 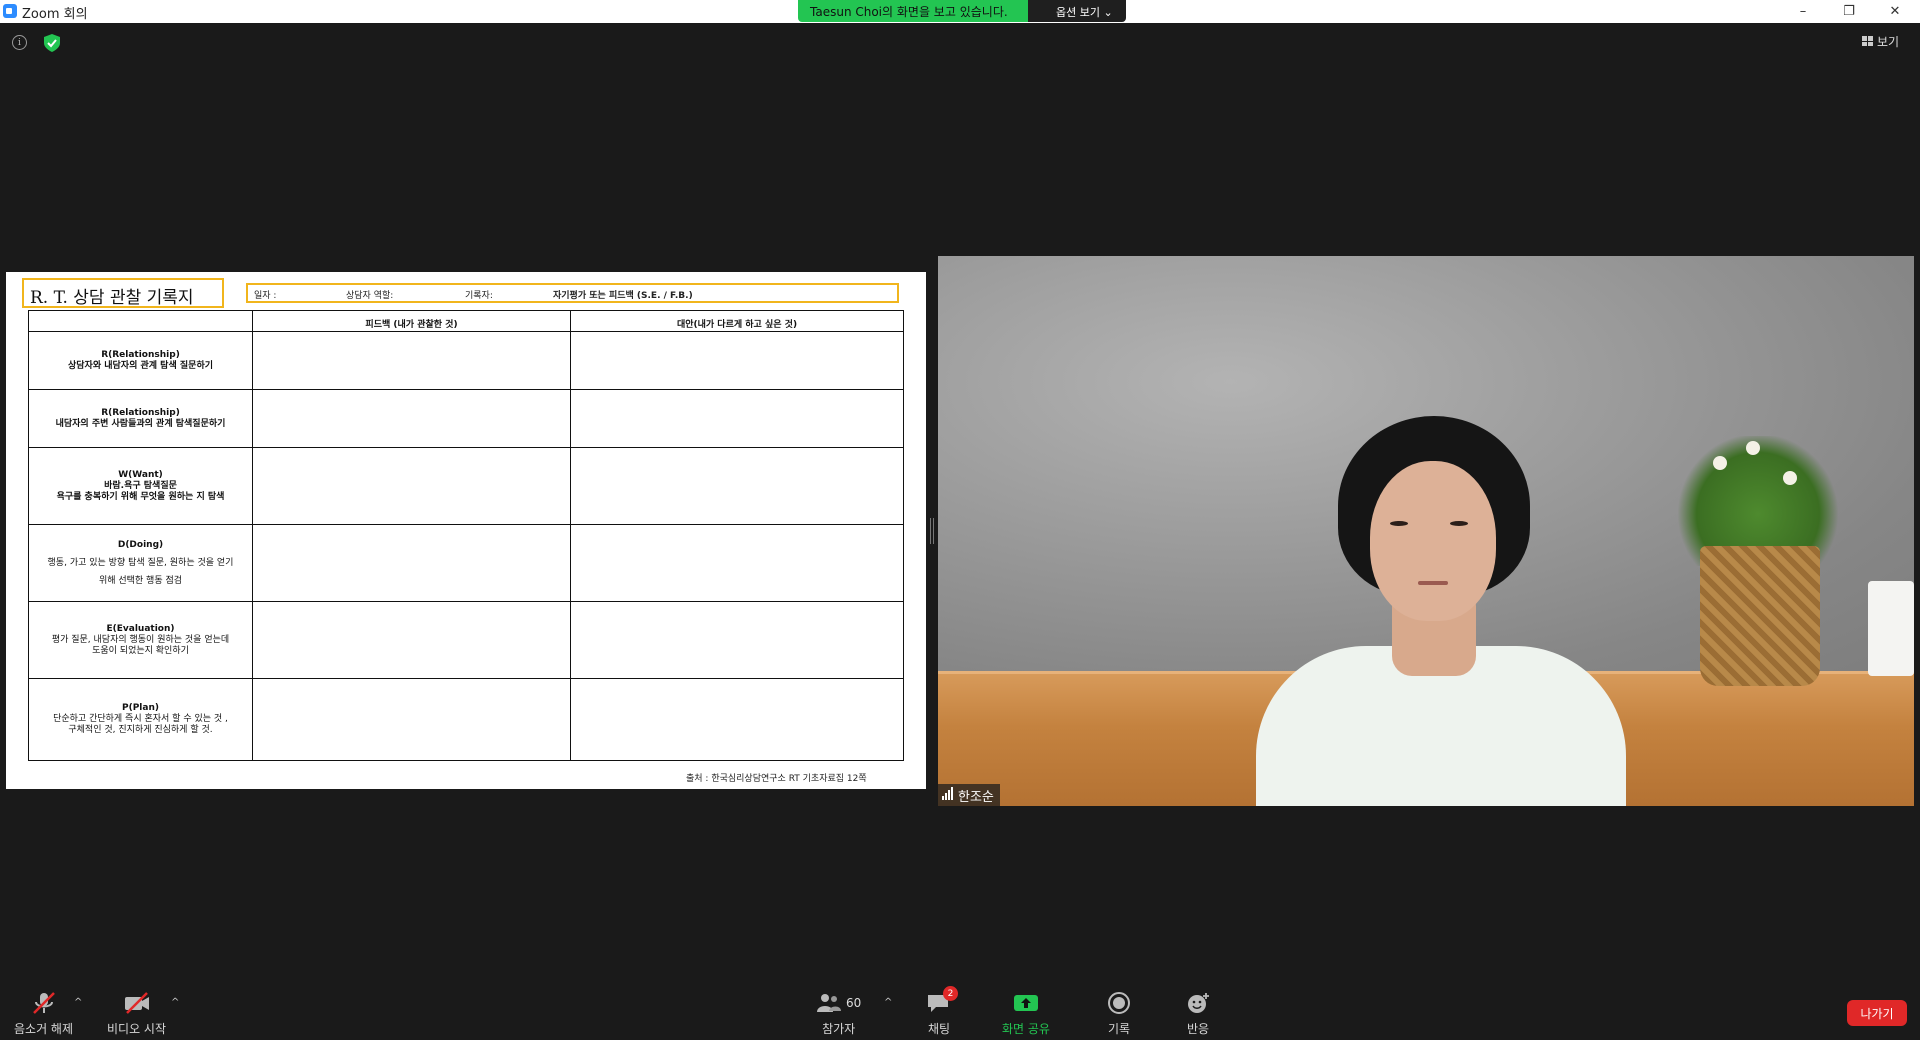 I want to click on row-head: P(Plan), so click(x=140, y=708).